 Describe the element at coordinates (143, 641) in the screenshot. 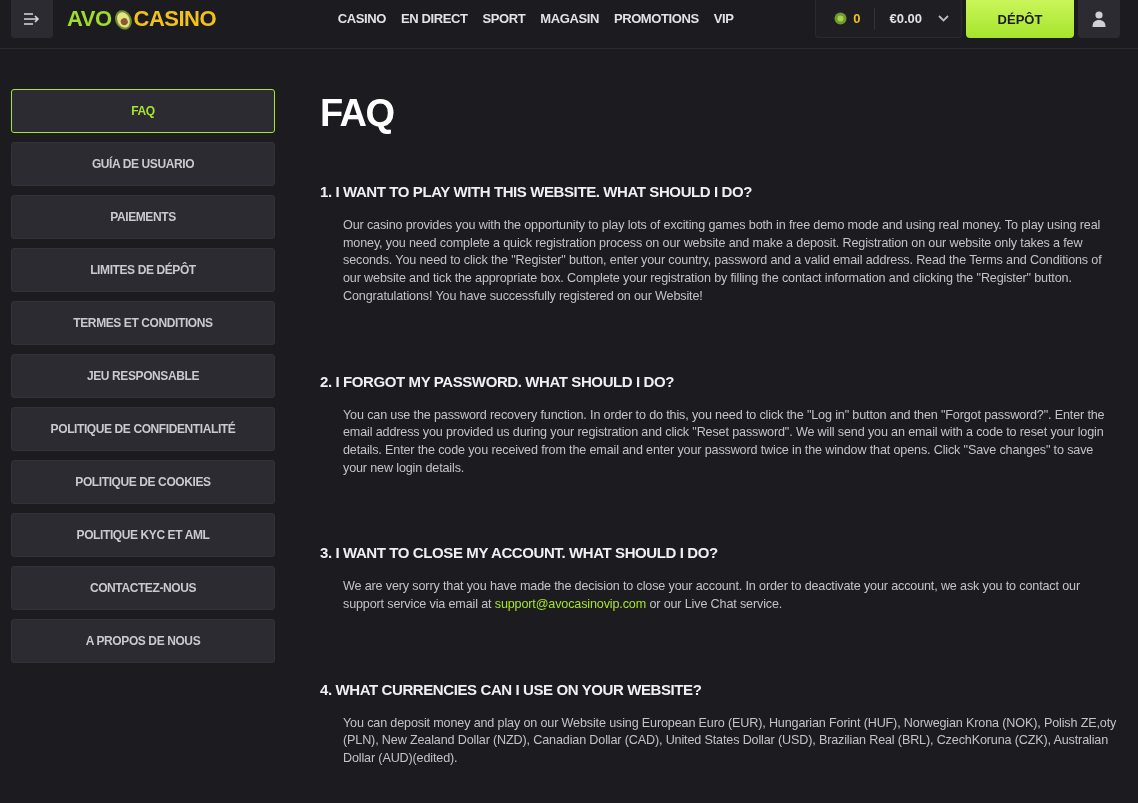

I see `sidebar-item: A PROPOS DE NOUS` at that location.